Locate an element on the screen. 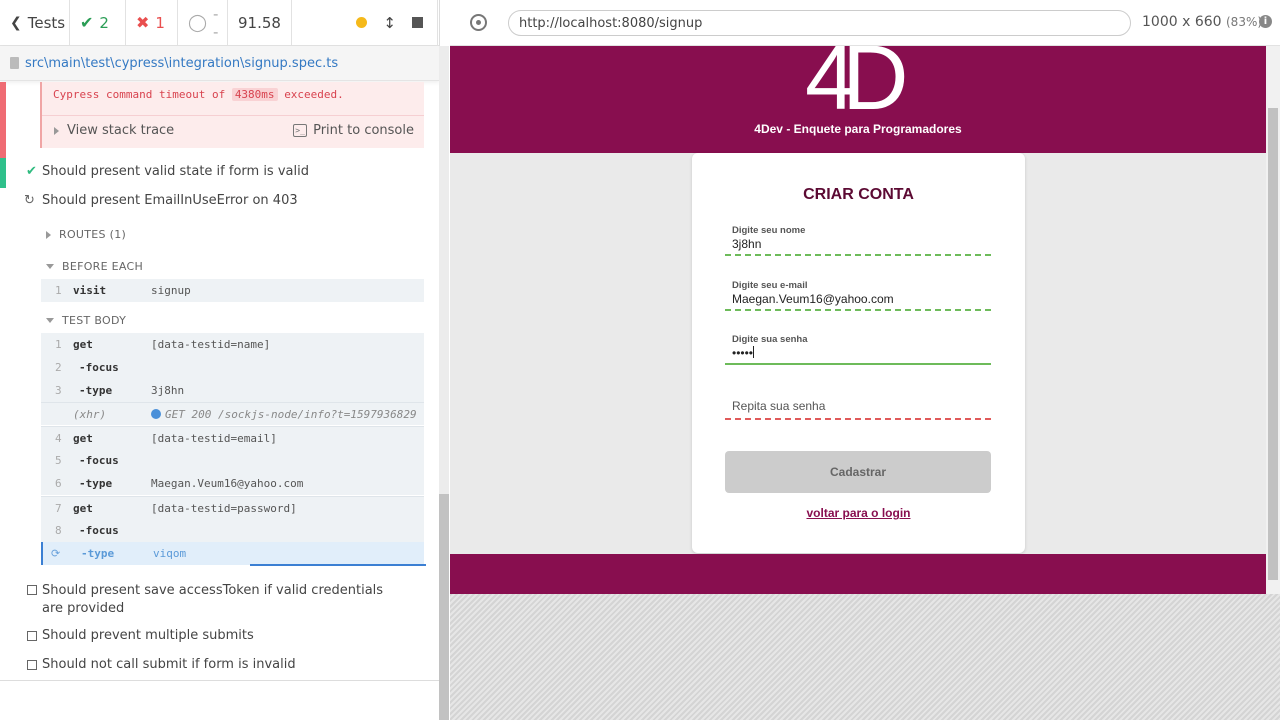 This screenshot has width=1280, height=720. password-value: ••••• is located at coordinates (743, 353).